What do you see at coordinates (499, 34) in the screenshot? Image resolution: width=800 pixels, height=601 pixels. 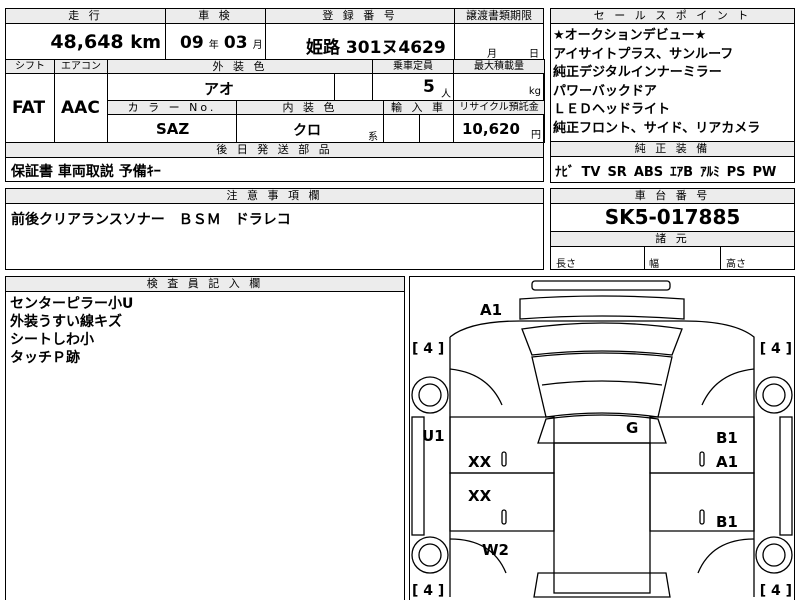 I see `transfer-deadline-box: 譲渡書類期限 月 日` at bounding box center [499, 34].